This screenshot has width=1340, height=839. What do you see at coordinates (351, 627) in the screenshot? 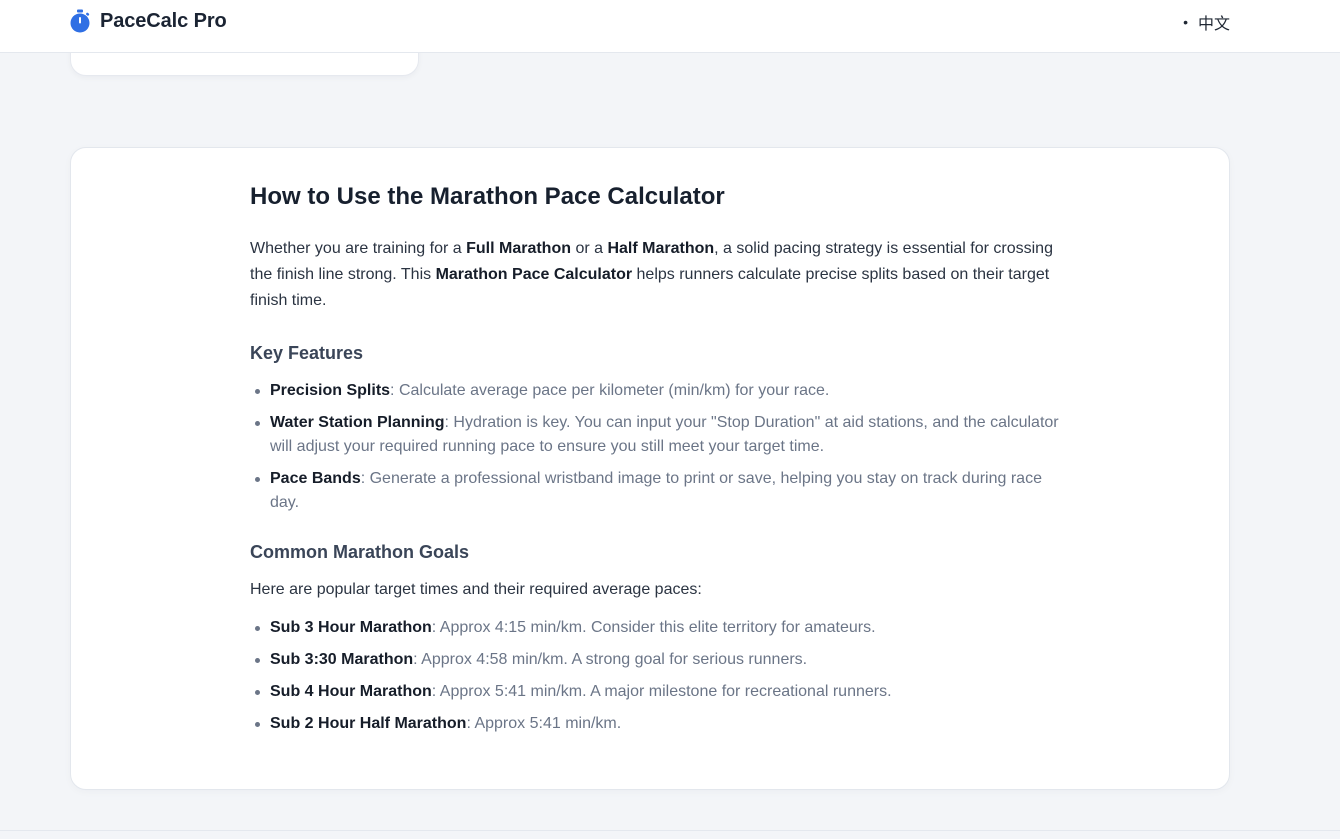
I see `goal-name: Sub 3 Hour Marathon` at bounding box center [351, 627].